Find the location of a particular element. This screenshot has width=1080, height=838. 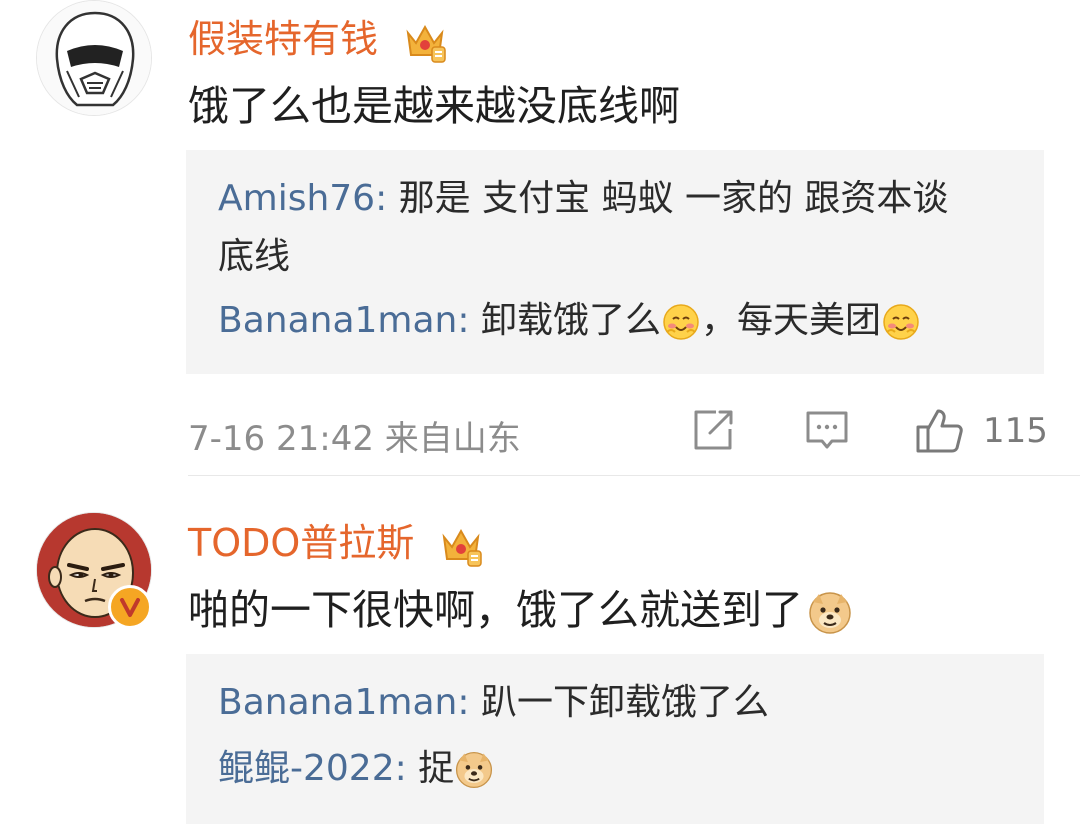

comment-meta: 7-16 21:42 来自山东 115 is located at coordinates (618, 432).